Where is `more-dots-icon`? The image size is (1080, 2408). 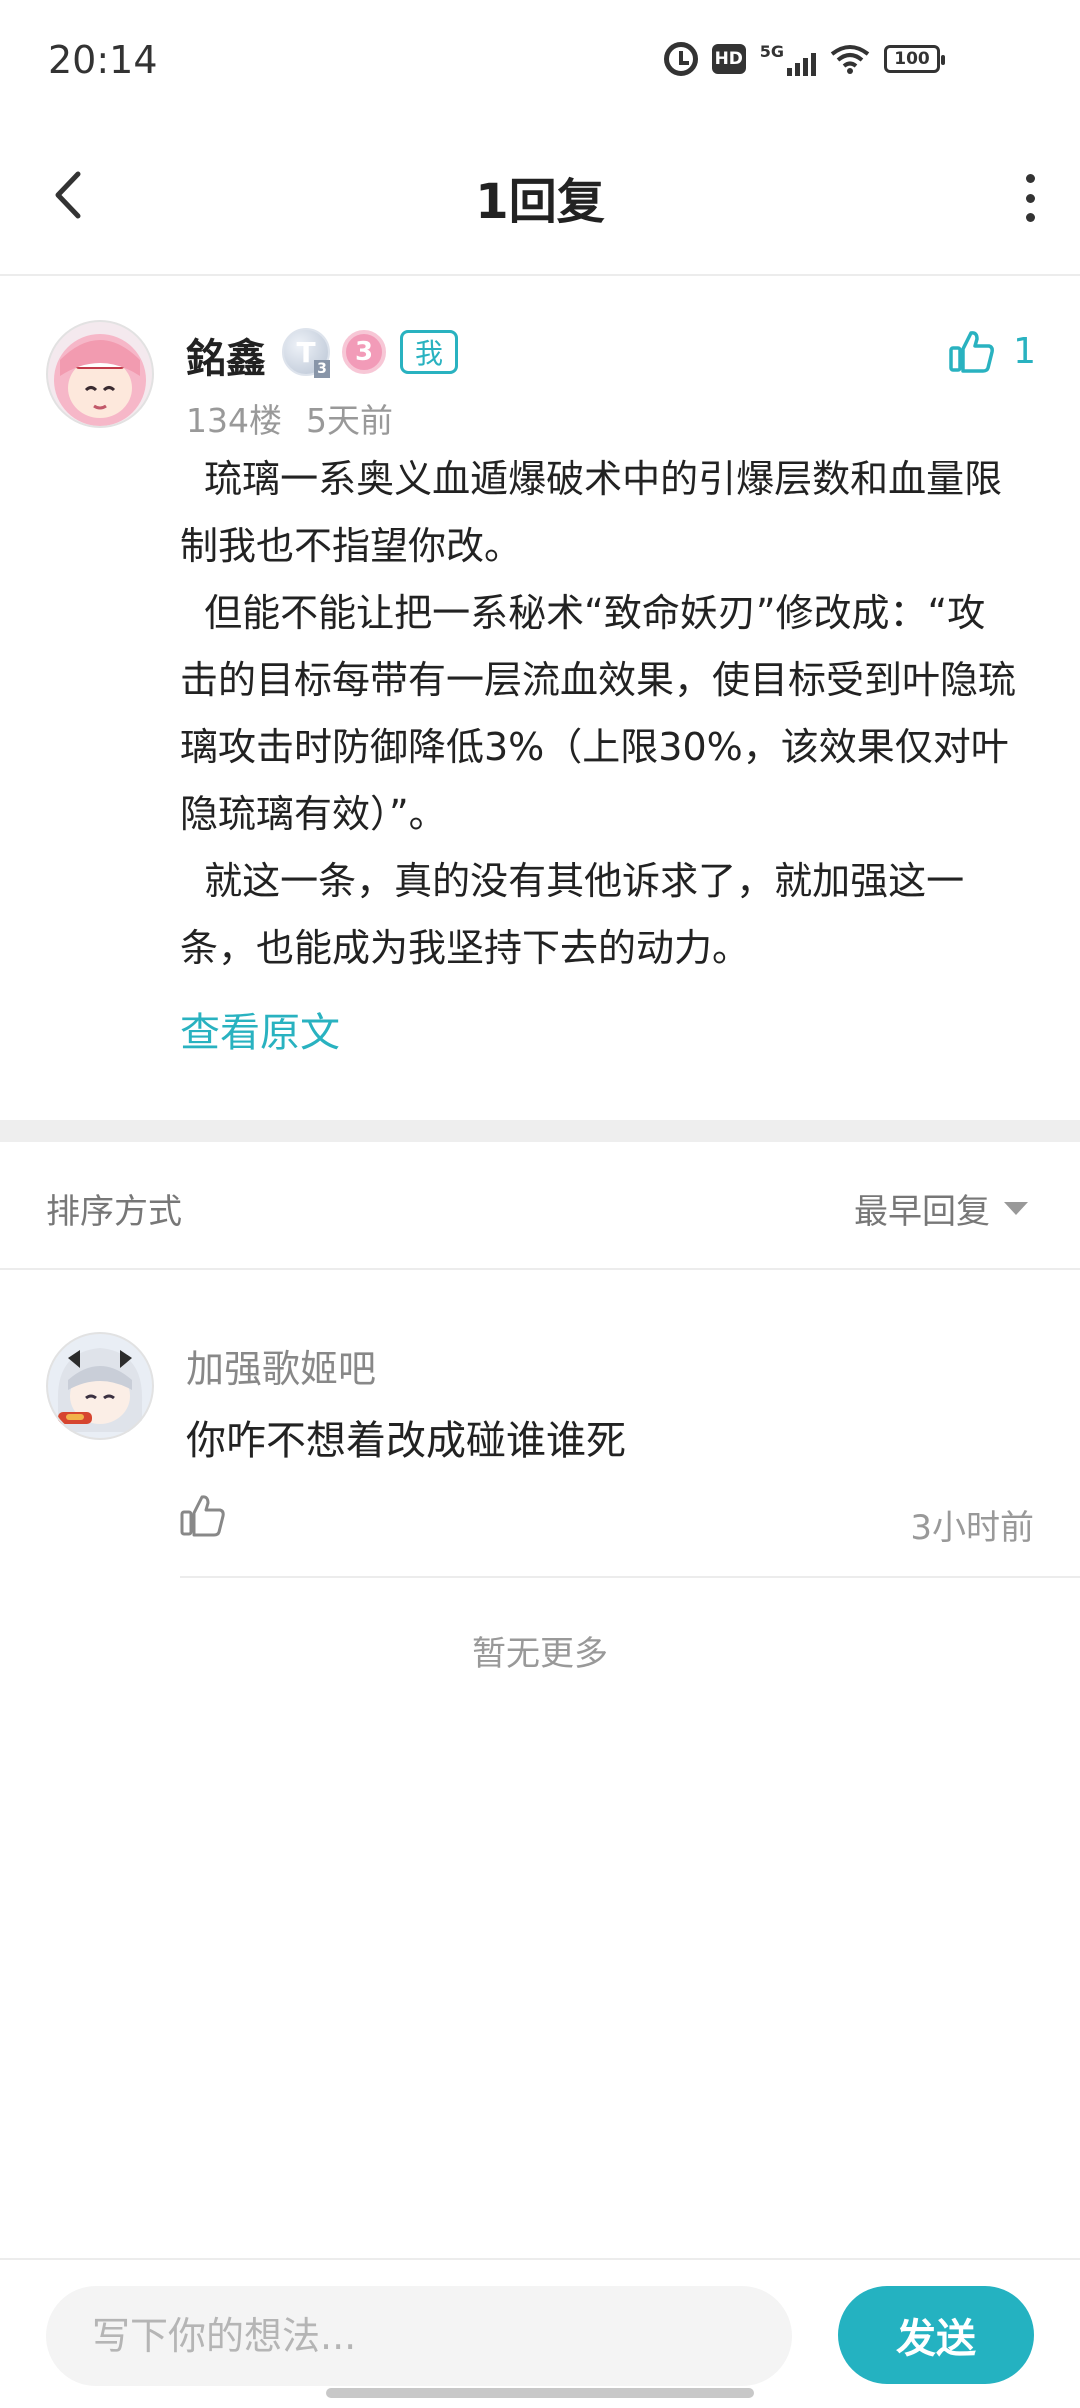
more-dots-icon is located at coordinates (1030, 178).